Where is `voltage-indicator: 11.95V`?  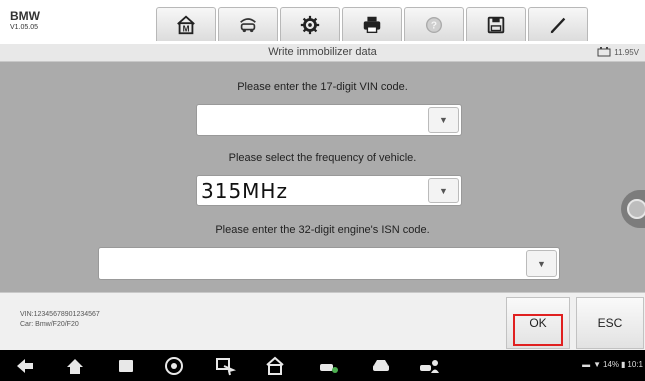
voltage-indicator: 11.95V is located at coordinates (618, 52).